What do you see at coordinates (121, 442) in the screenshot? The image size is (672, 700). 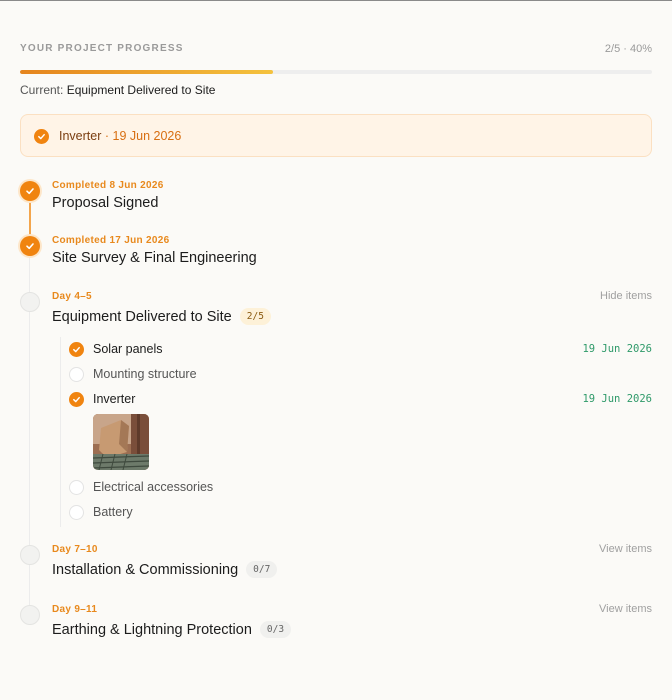 I see `inverter-photo-thumbnail` at bounding box center [121, 442].